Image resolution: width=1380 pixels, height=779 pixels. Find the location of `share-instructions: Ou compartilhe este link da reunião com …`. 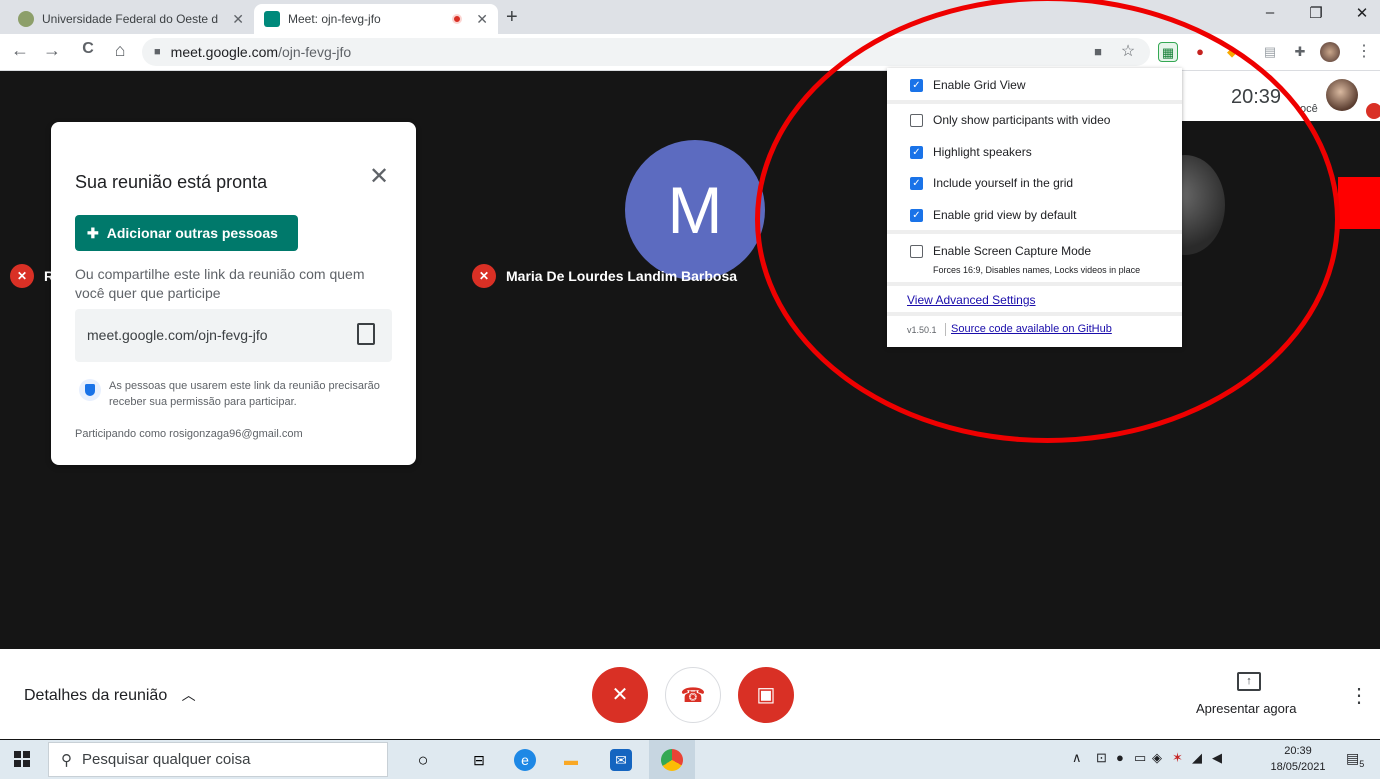

share-instructions: Ou compartilhe este link da reunião com … is located at coordinates (220, 283).